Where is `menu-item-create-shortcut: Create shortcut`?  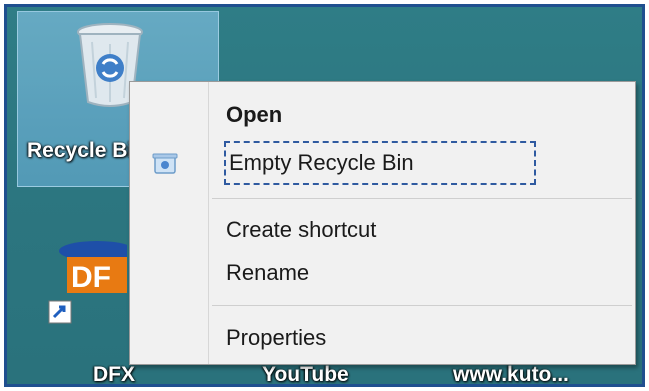 menu-item-create-shortcut: Create shortcut is located at coordinates (301, 230).